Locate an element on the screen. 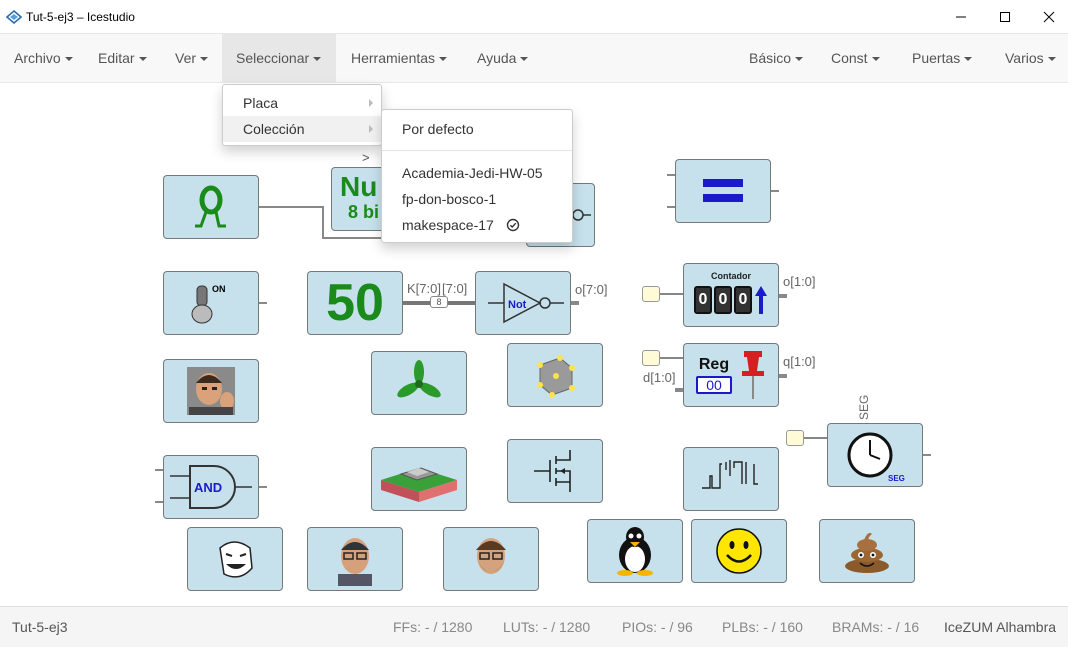 The width and height of the screenshot is (1068, 647). block-avatar-glasses is located at coordinates (355, 559).